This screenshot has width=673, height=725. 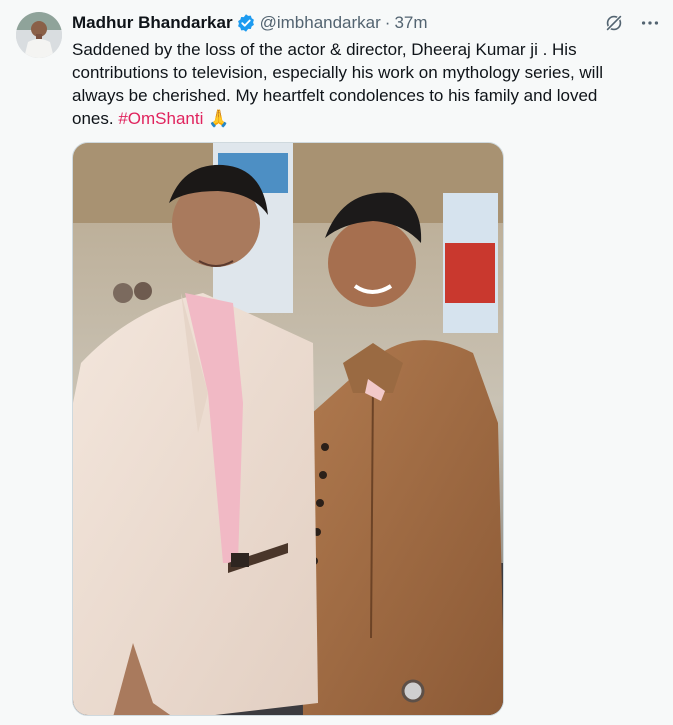 I want to click on more-icon, so click(x=650, y=23).